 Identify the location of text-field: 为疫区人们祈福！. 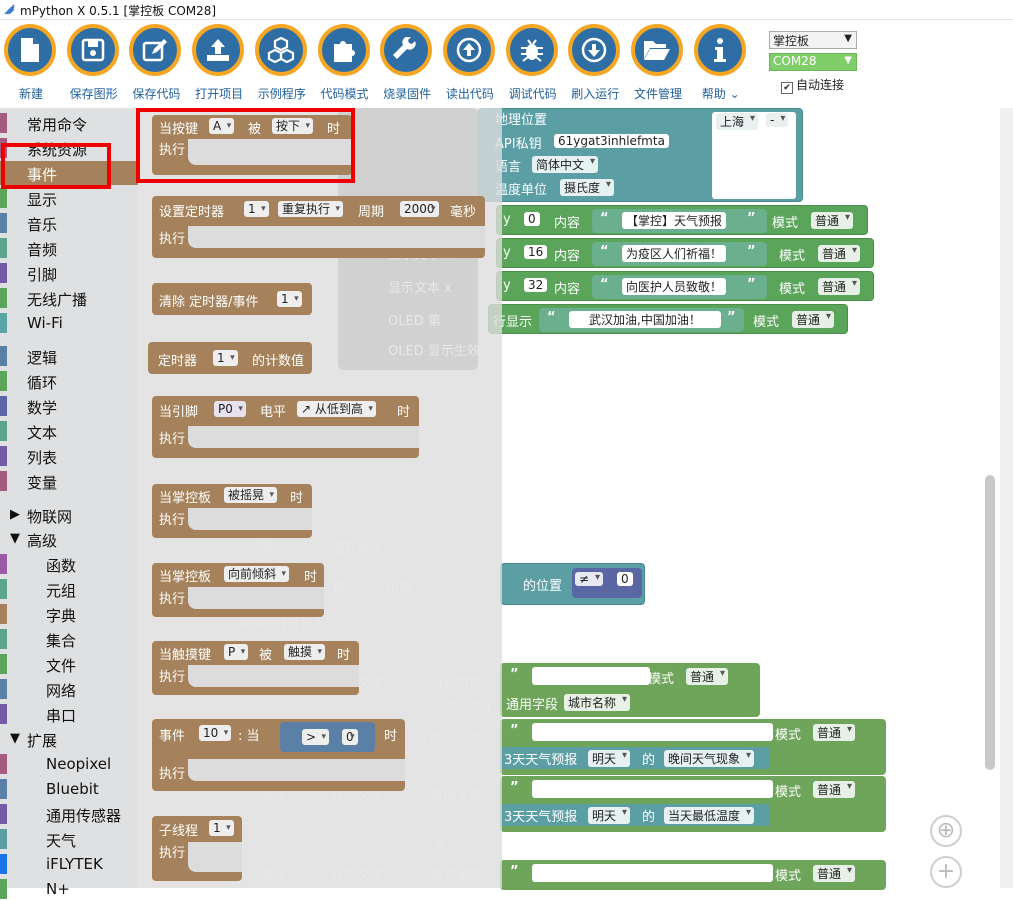
(674, 253).